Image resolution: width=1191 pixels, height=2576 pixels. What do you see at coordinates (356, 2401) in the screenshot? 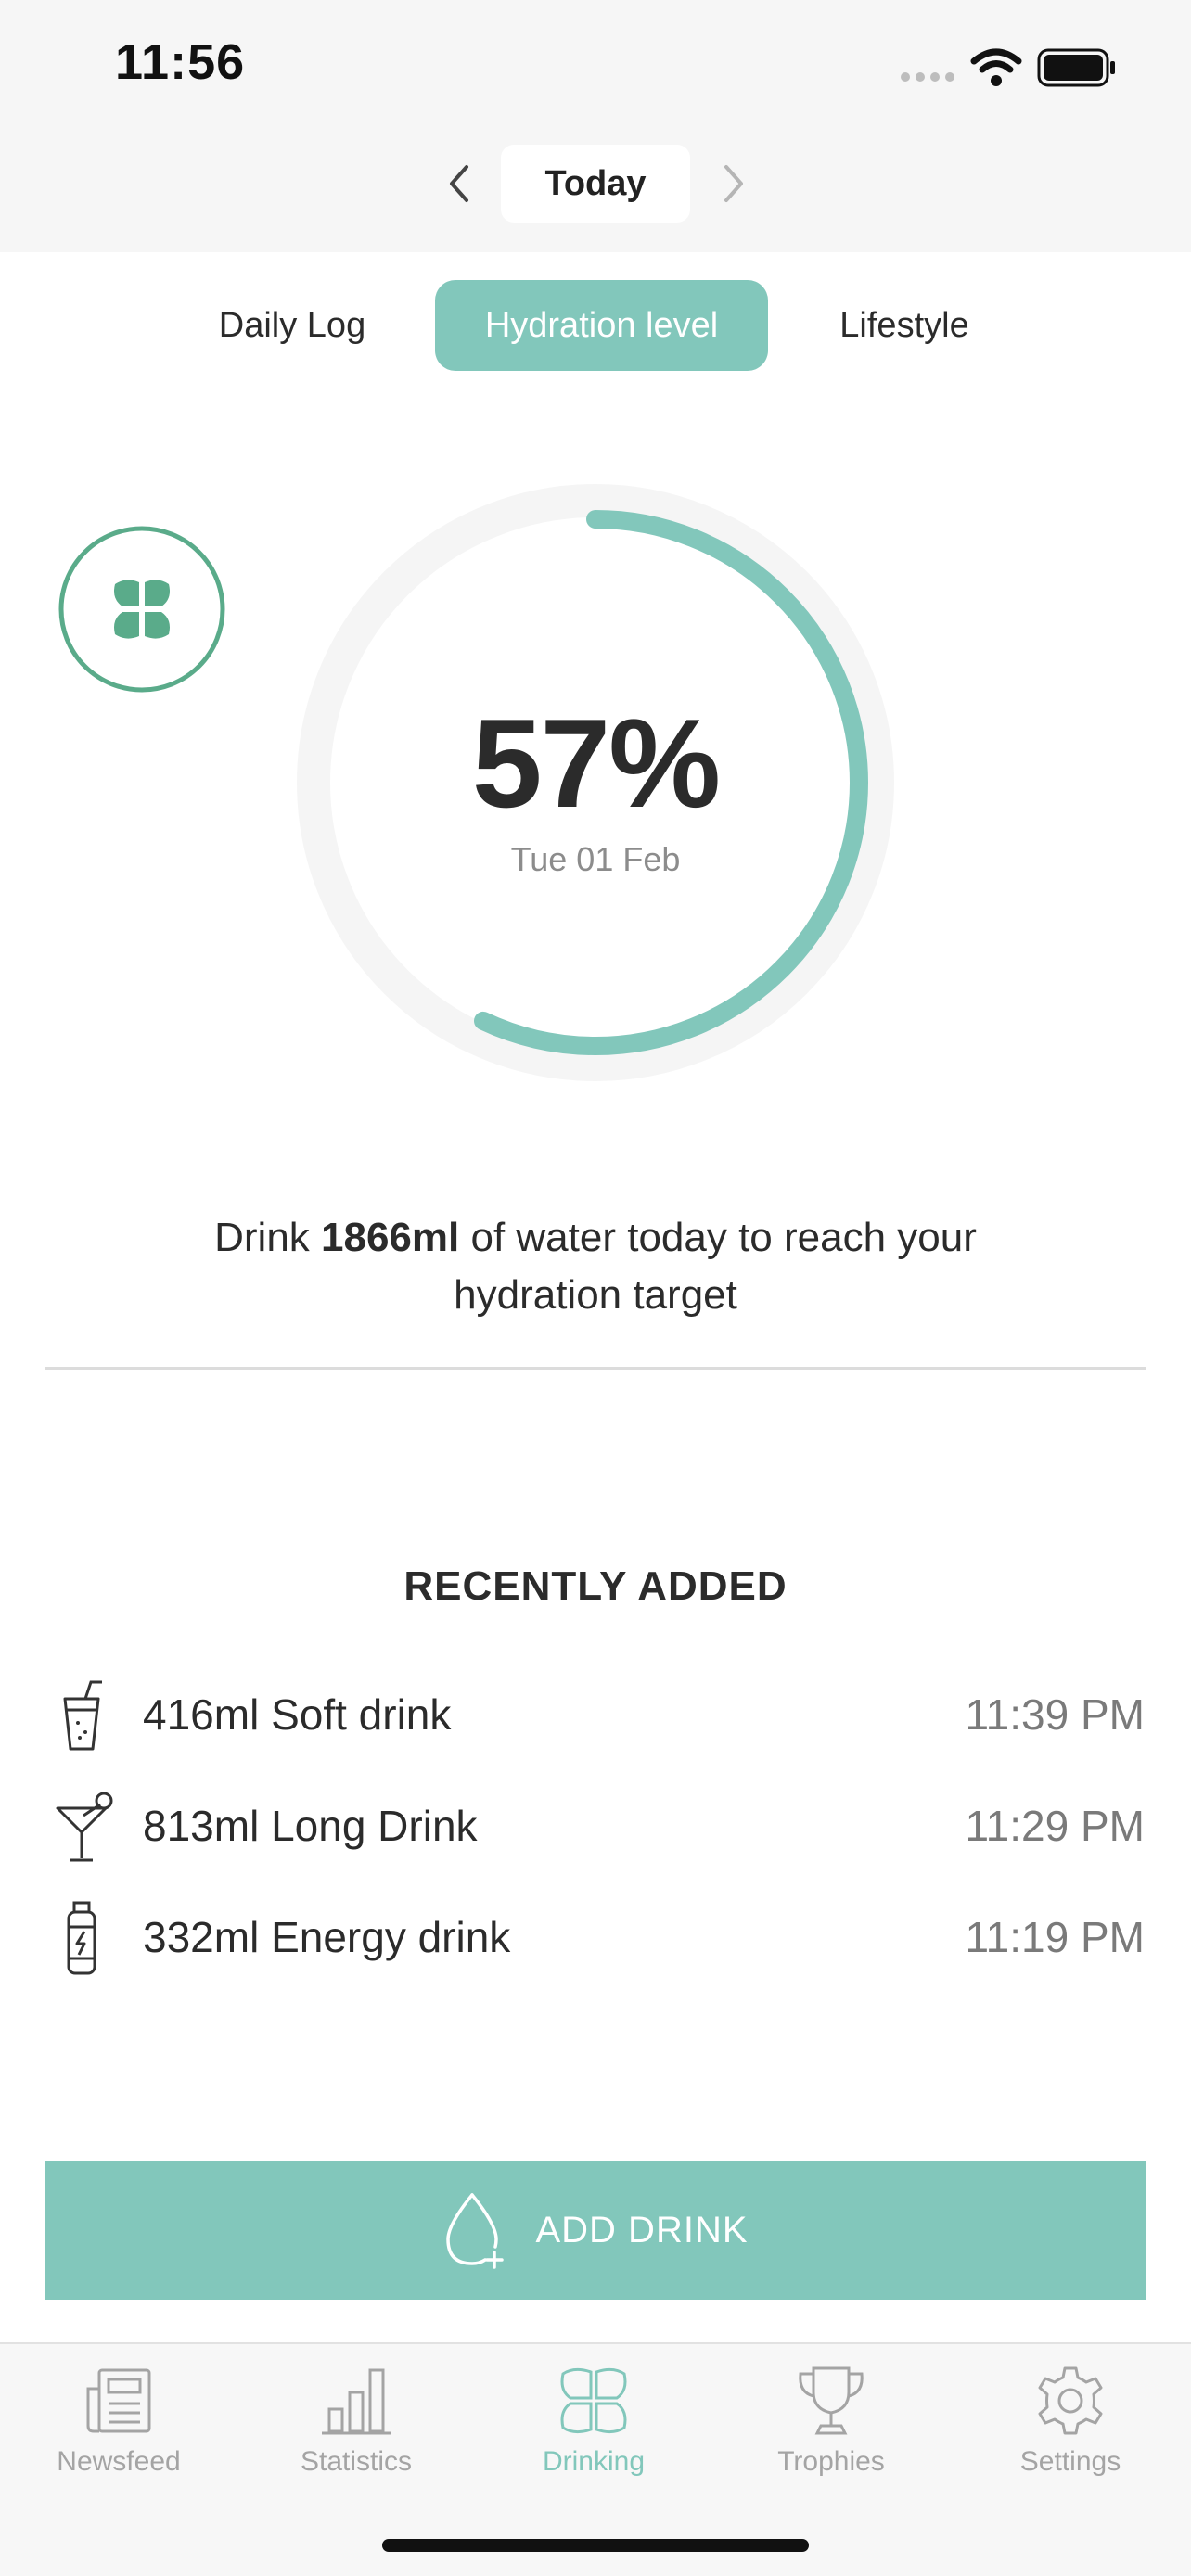
I see `bar-chart-icon` at bounding box center [356, 2401].